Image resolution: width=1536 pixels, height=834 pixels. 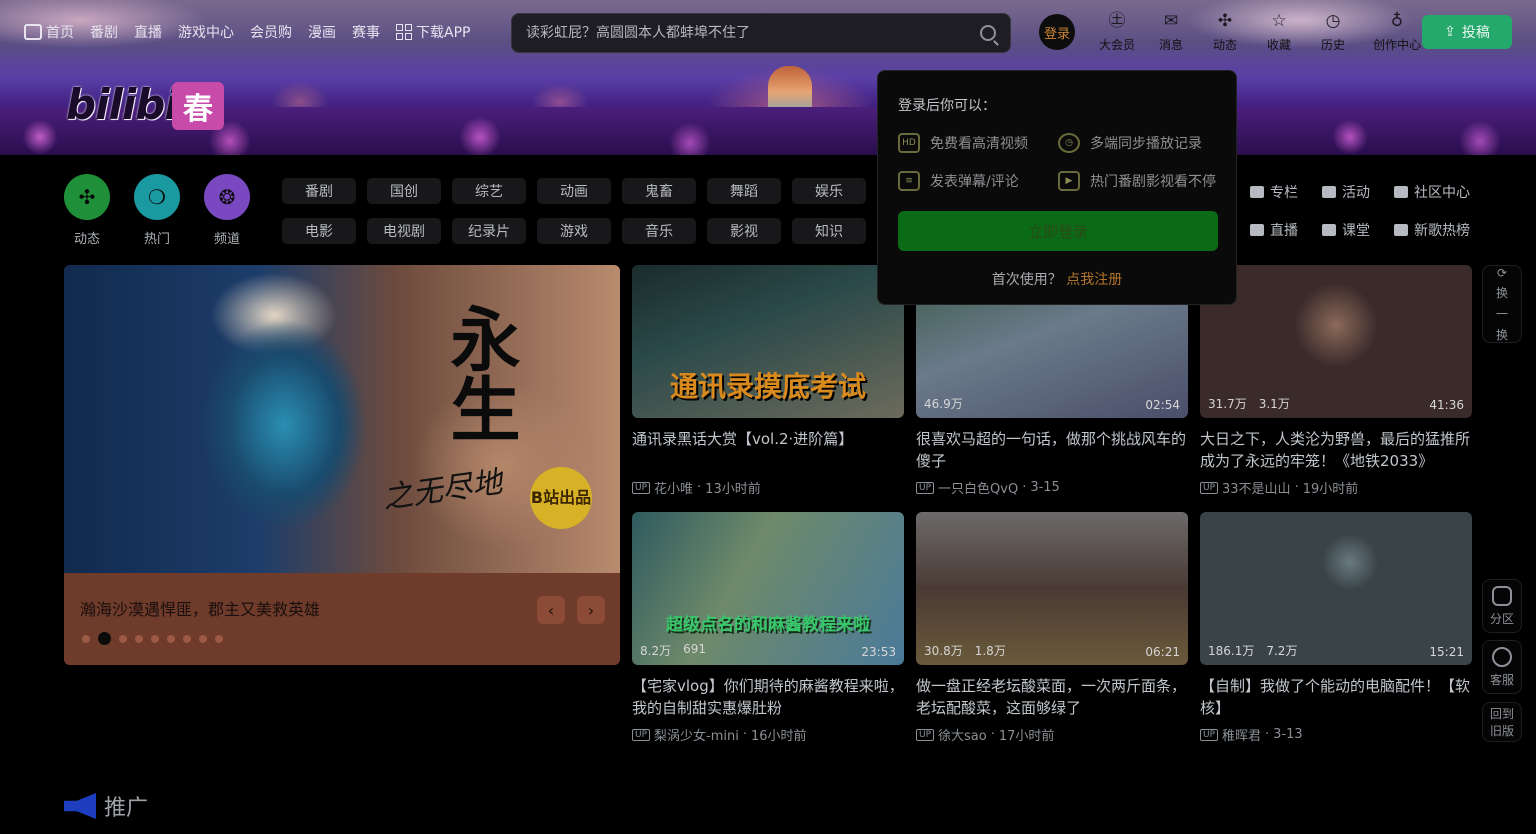 I want to click on category-variety: 综艺, so click(x=489, y=191).